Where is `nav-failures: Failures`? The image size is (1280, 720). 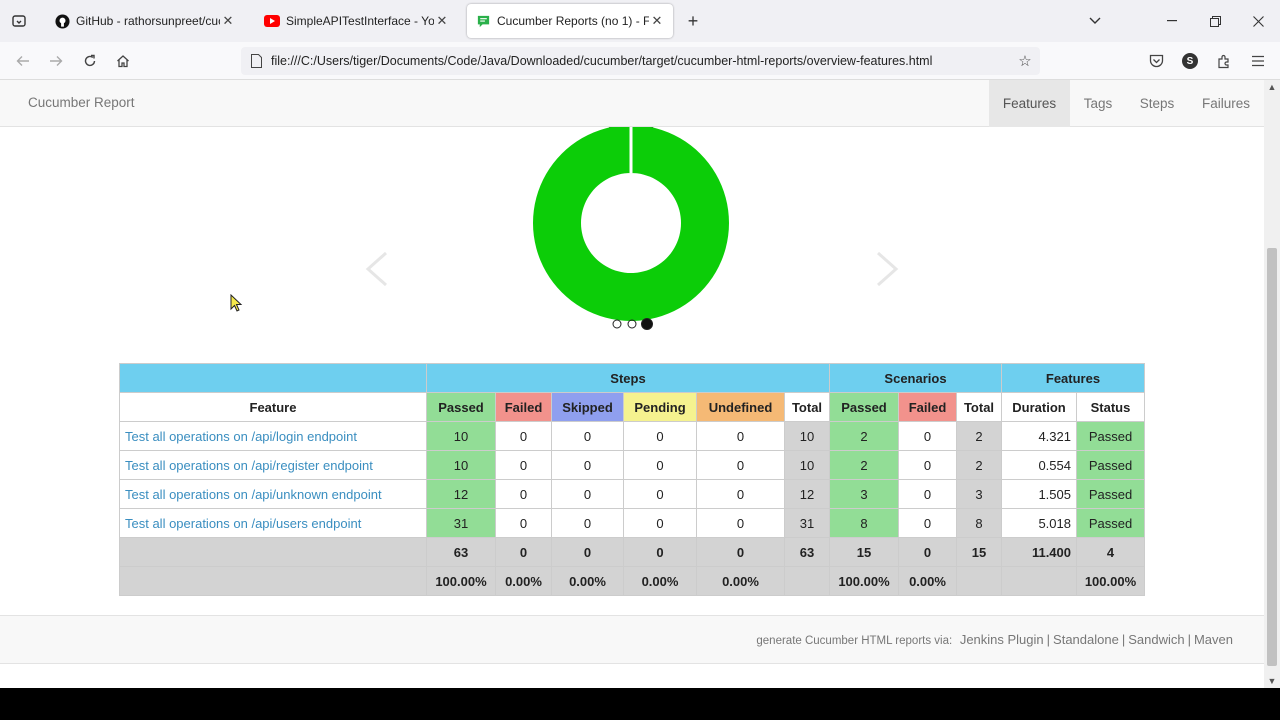 nav-failures: Failures is located at coordinates (1226, 103).